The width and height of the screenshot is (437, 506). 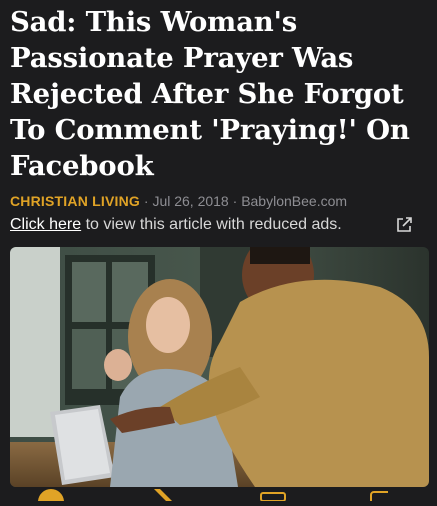 I want to click on article-source: BabylonBee.com, so click(x=294, y=201).